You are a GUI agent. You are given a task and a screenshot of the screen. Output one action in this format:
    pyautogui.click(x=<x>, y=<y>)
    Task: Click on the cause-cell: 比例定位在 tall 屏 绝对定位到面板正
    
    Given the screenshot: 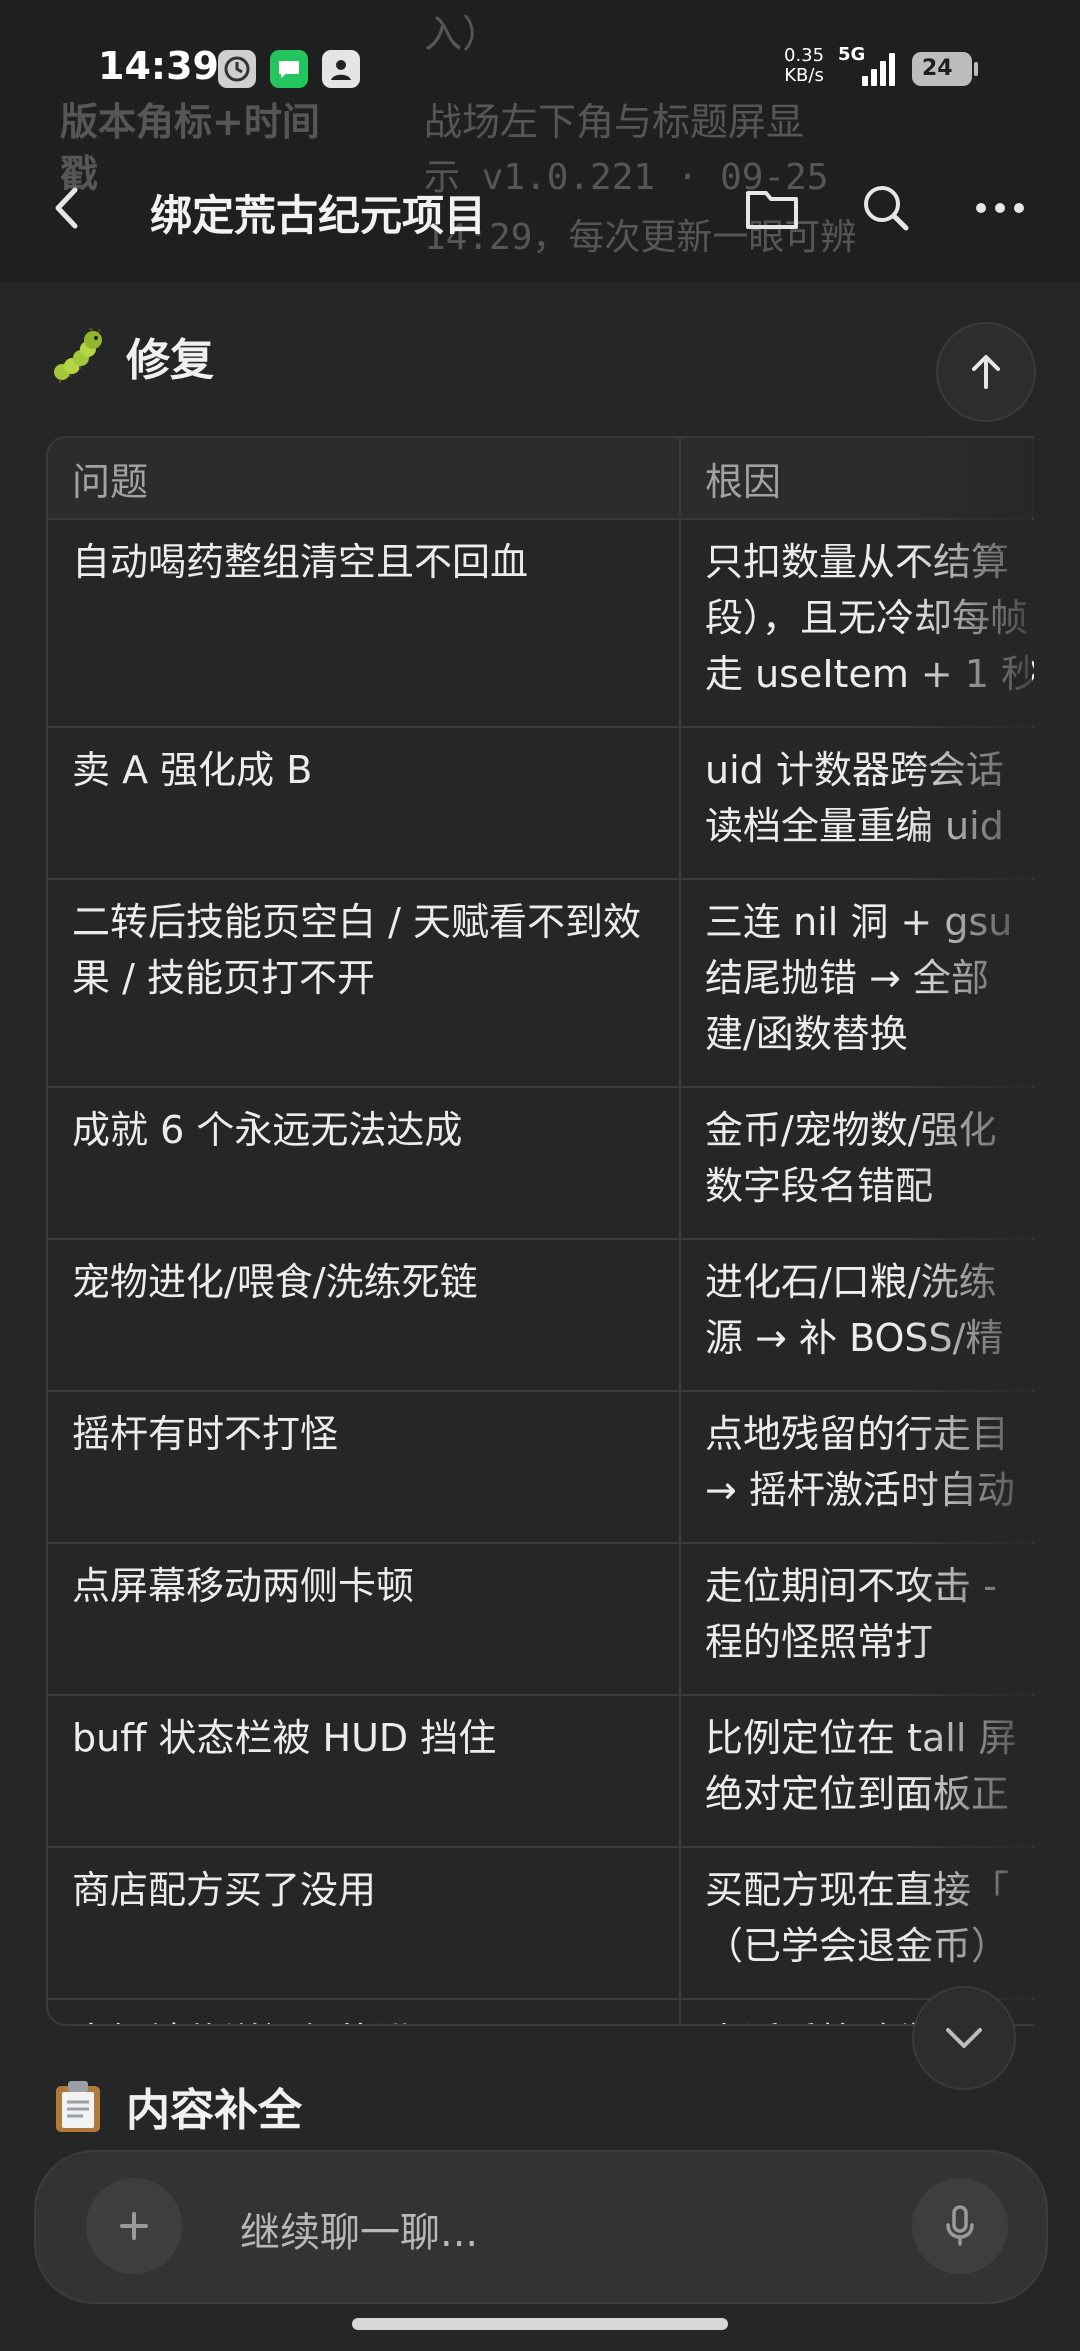 What is the action you would take?
    pyautogui.click(x=856, y=1771)
    